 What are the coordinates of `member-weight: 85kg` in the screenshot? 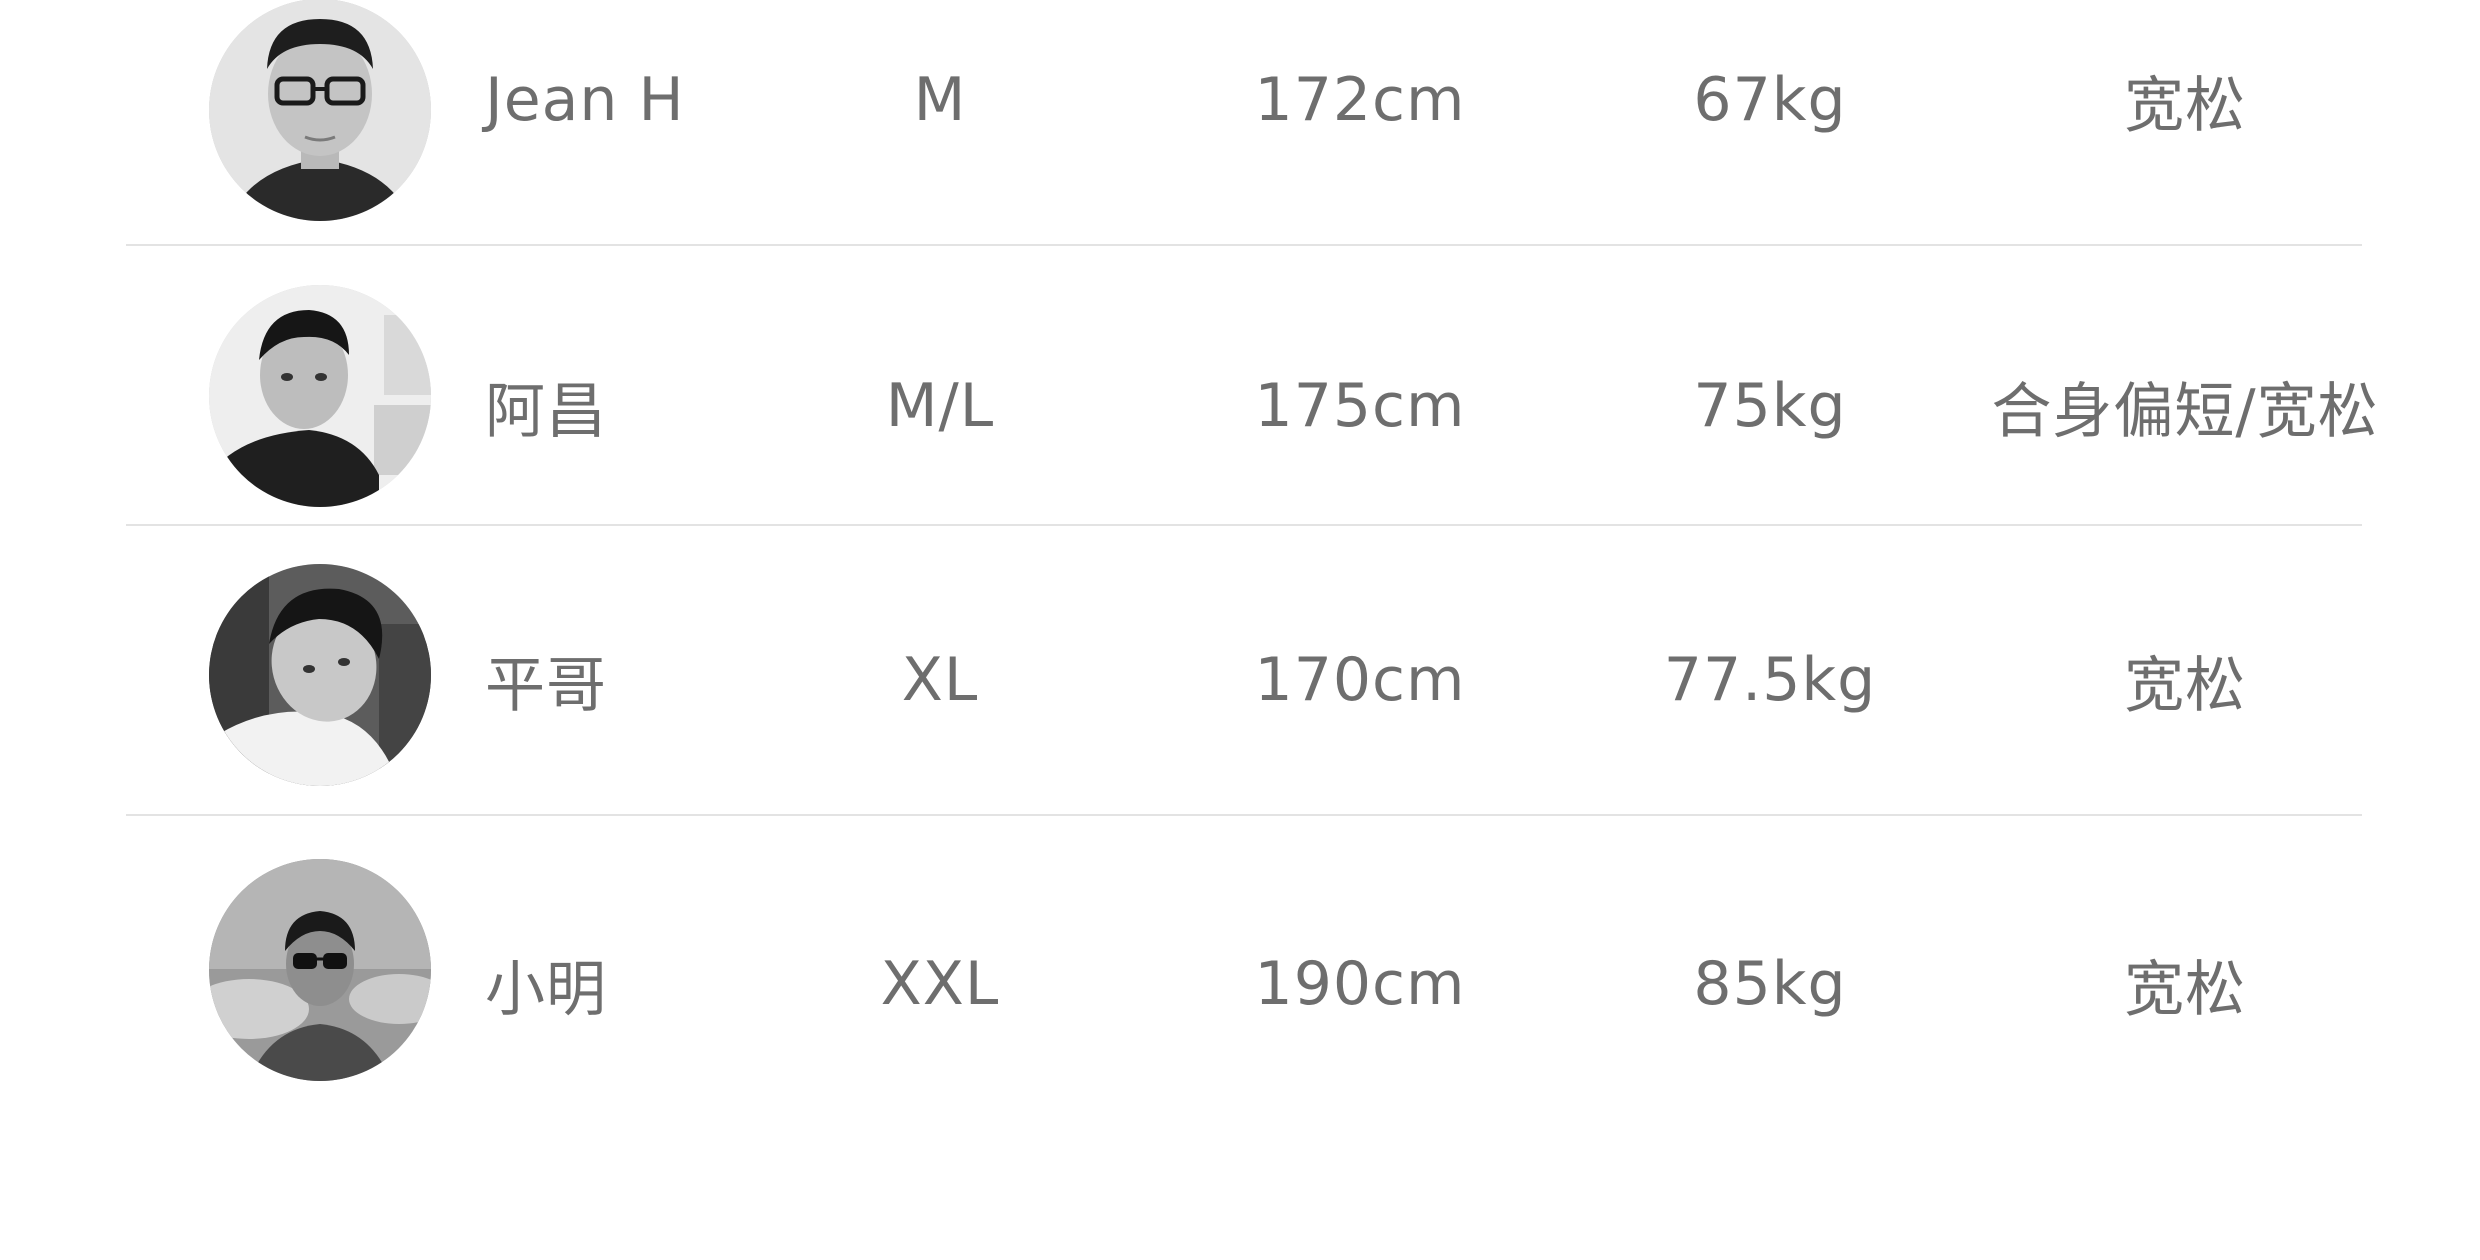 It's located at (1770, 984).